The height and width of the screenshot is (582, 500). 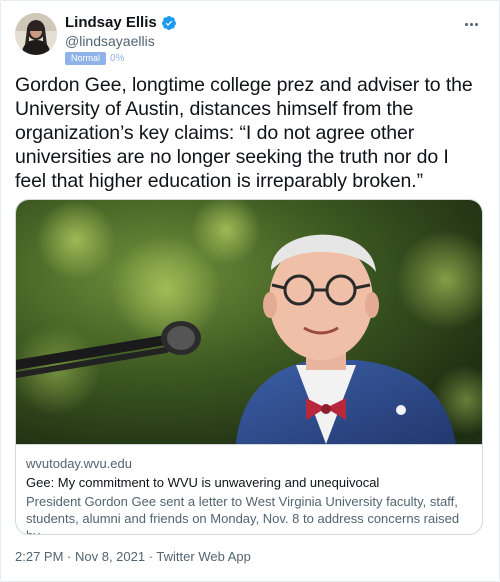 I want to click on tweet-header: Lindsay Ellis @lindsayaellis Normal 0%, so click(x=250, y=39).